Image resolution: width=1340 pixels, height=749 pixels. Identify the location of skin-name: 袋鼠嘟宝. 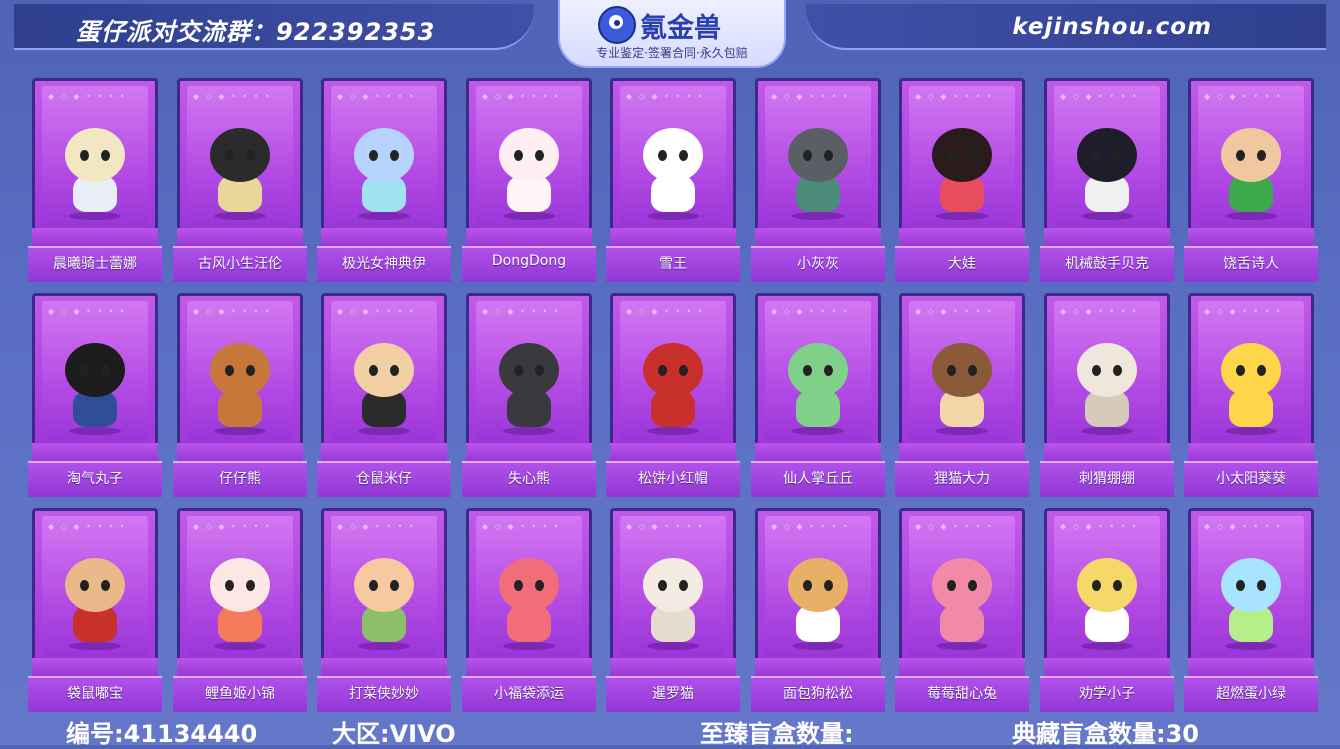
(95, 694).